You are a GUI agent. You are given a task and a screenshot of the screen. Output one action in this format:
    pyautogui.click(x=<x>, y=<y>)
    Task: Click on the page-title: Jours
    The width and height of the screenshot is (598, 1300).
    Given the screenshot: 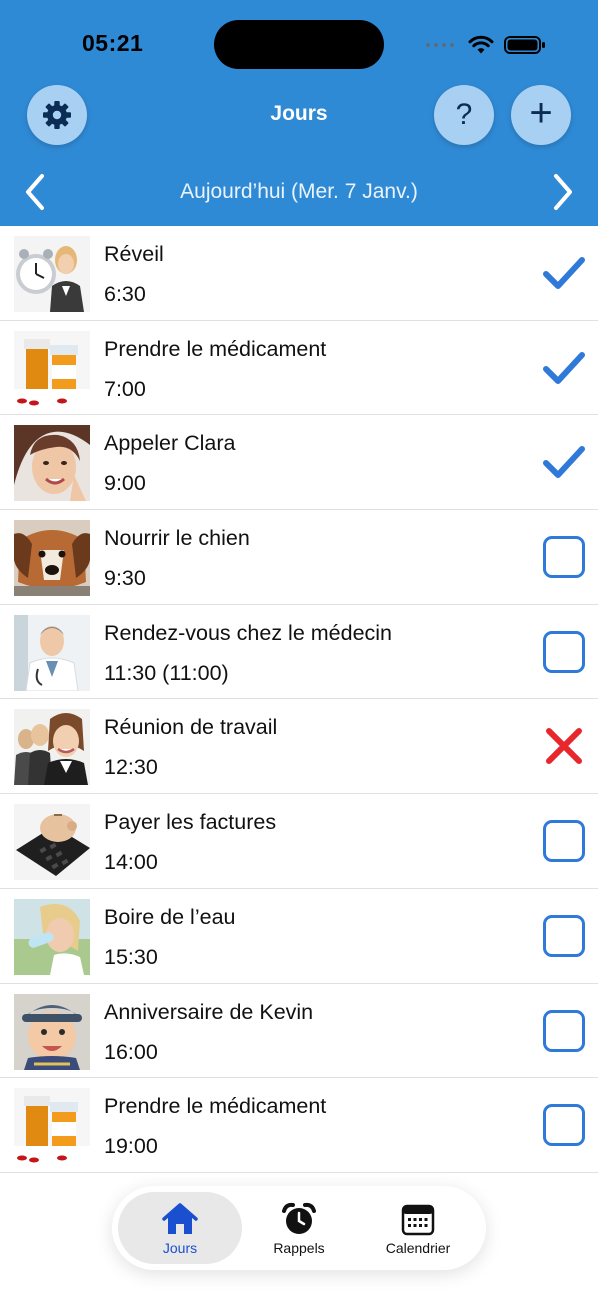 What is the action you would take?
    pyautogui.click(x=299, y=113)
    